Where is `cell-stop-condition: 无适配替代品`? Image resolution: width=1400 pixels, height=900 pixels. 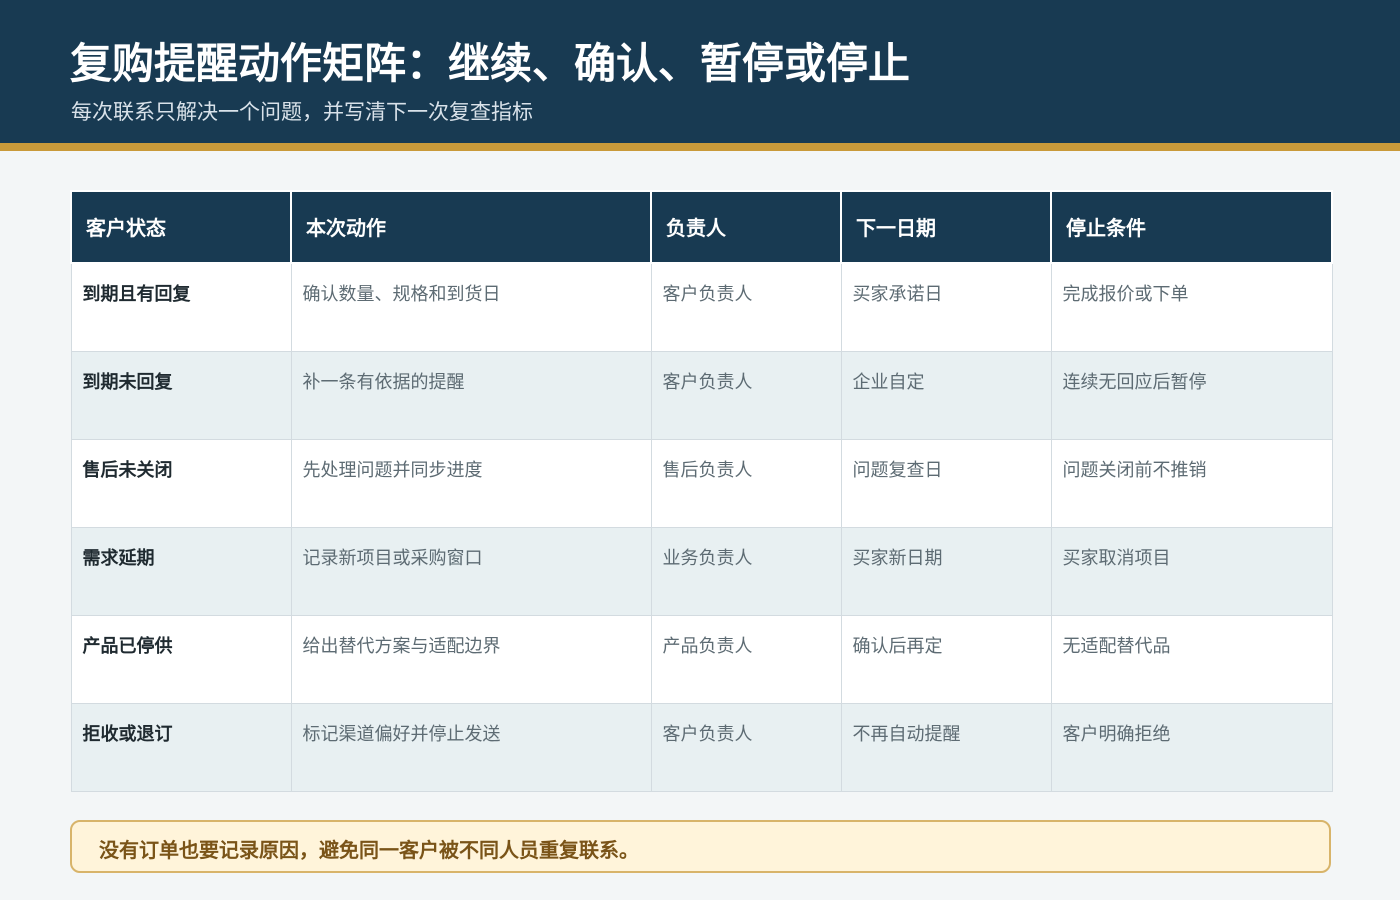
cell-stop-condition: 无适配替代品 is located at coordinates (1191, 659).